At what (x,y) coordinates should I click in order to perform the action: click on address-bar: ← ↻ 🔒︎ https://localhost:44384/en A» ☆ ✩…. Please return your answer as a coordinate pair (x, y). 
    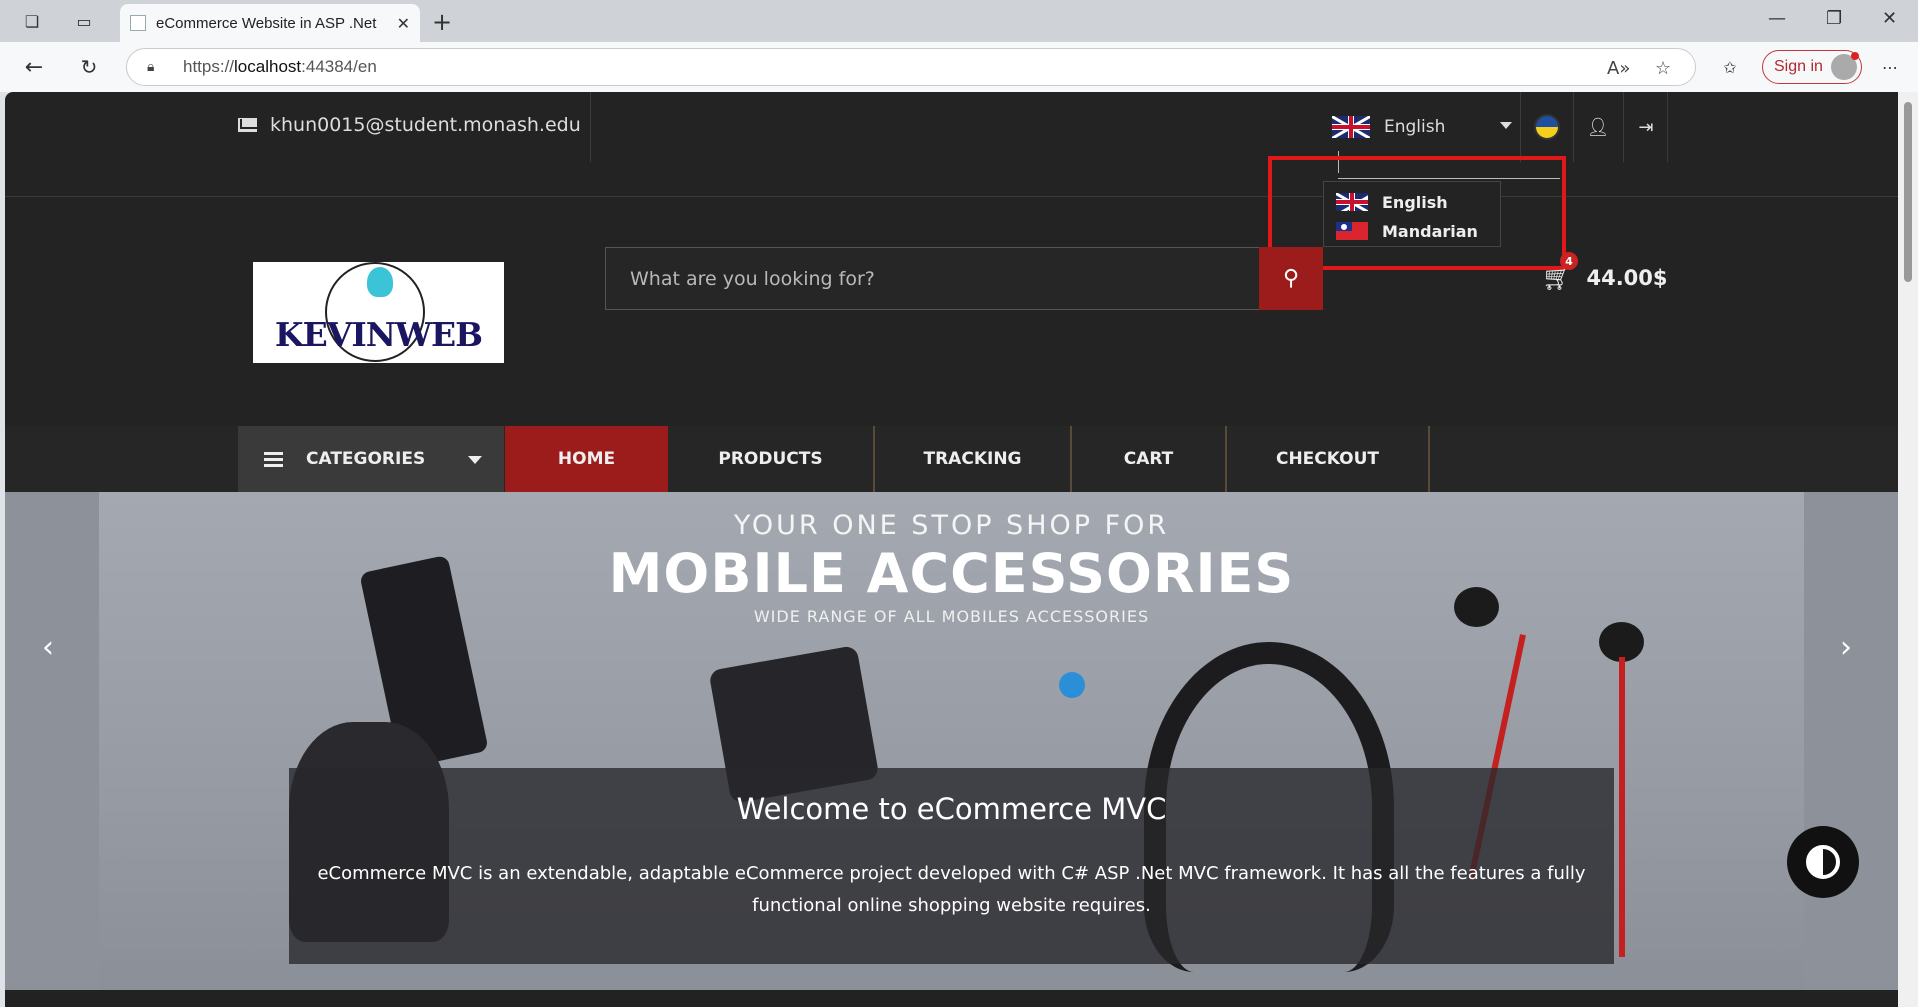
    Looking at the image, I should click on (959, 67).